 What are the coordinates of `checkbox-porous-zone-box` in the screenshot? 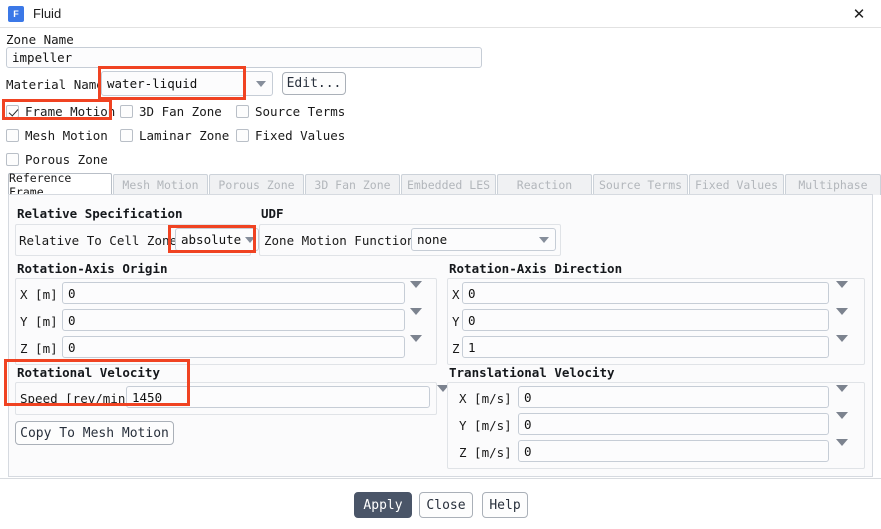 It's located at (12, 159).